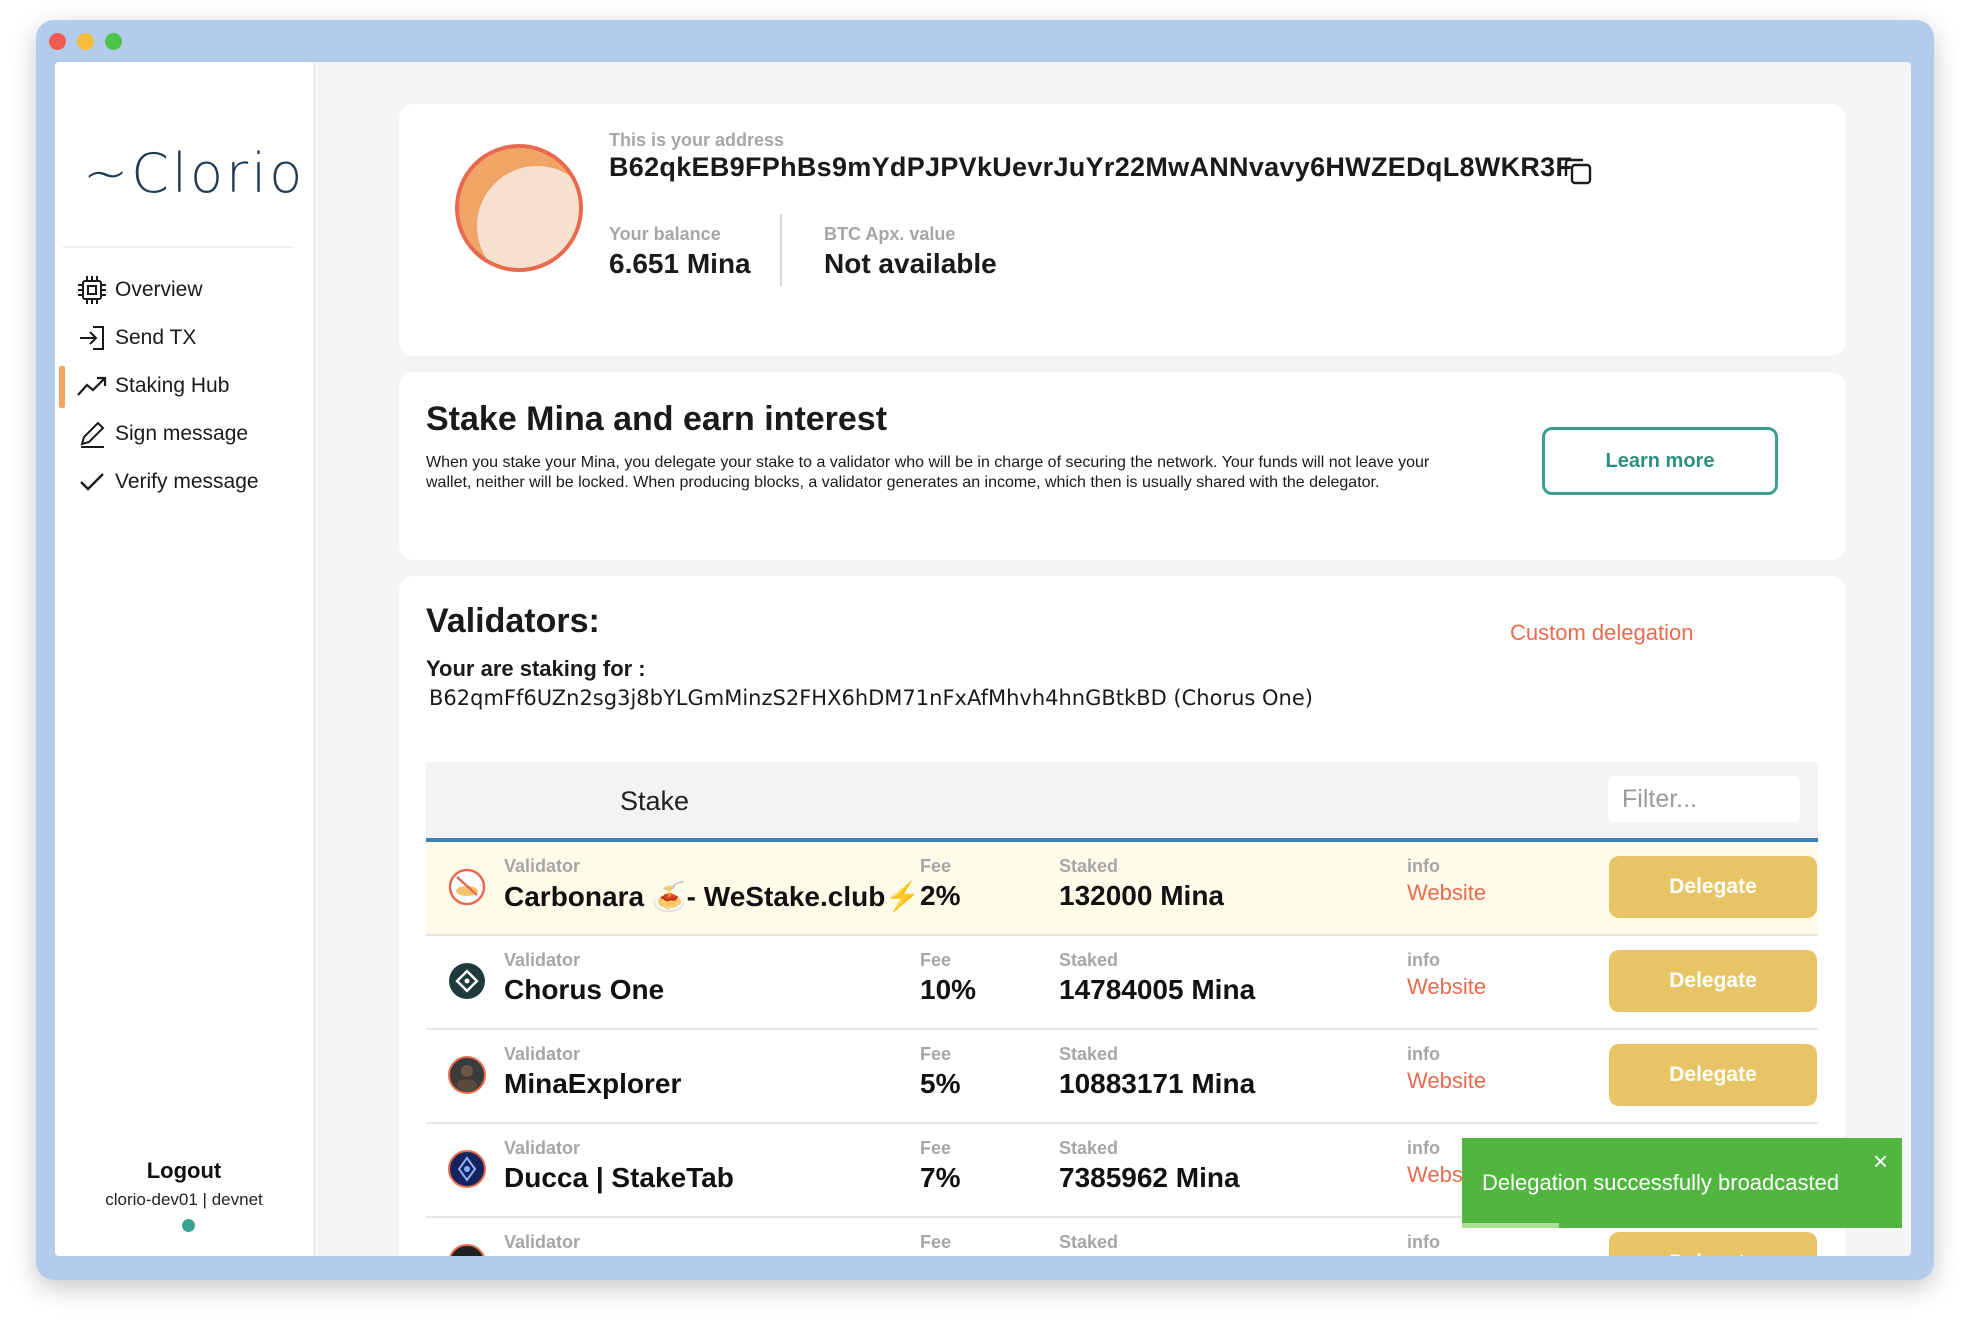 The width and height of the screenshot is (1976, 1324). Describe the element at coordinates (1660, 461) in the screenshot. I see `learn-more-button: Learn more` at that location.